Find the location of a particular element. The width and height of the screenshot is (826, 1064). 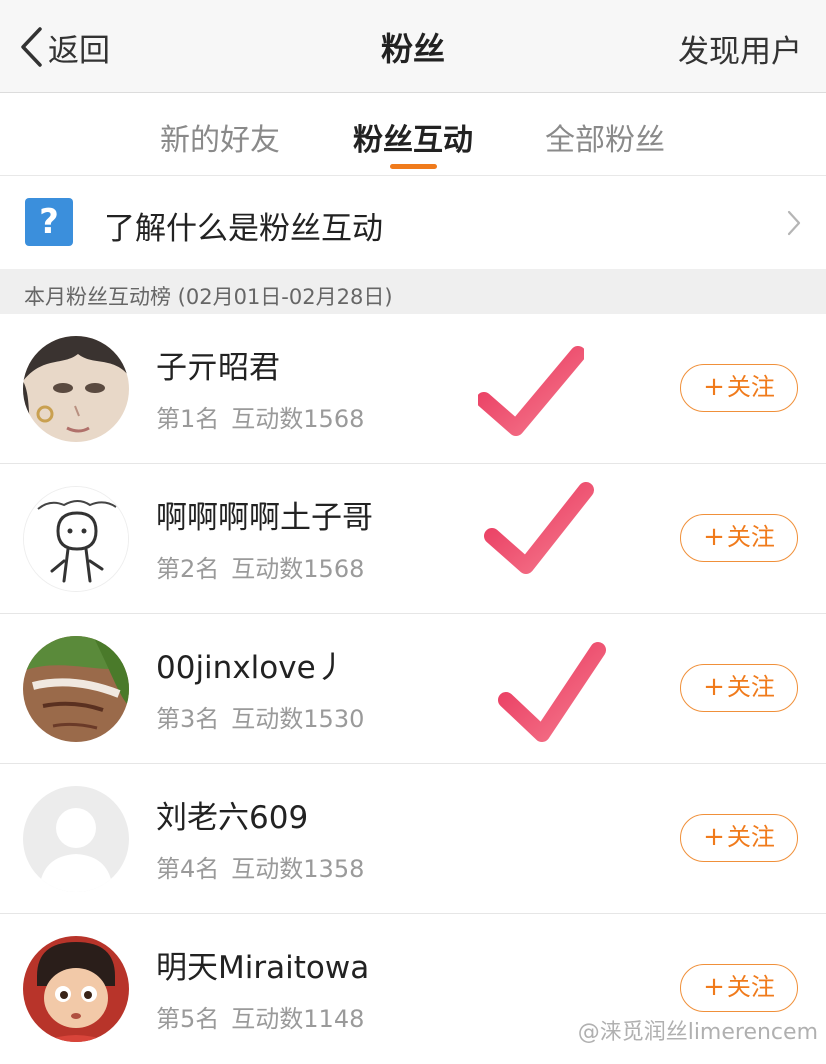

chevron-right-icon is located at coordinates (794, 223).